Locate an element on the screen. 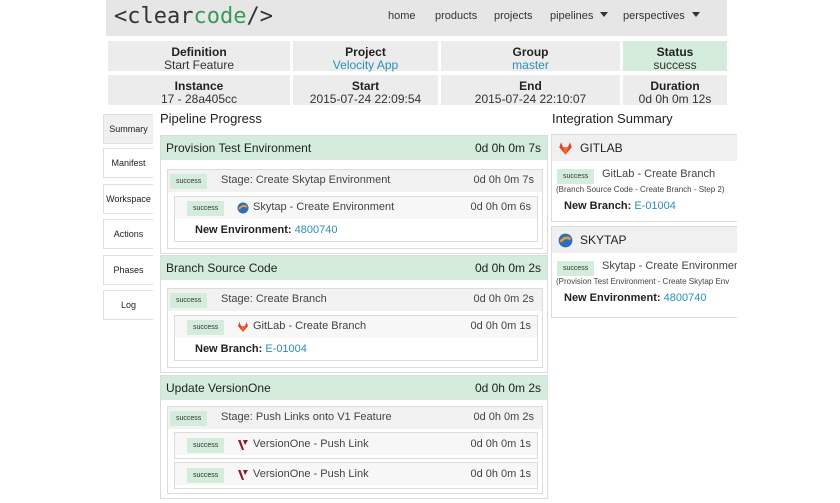 The width and height of the screenshot is (840, 503). integration-header: SKYTAP is located at coordinates (644, 240).